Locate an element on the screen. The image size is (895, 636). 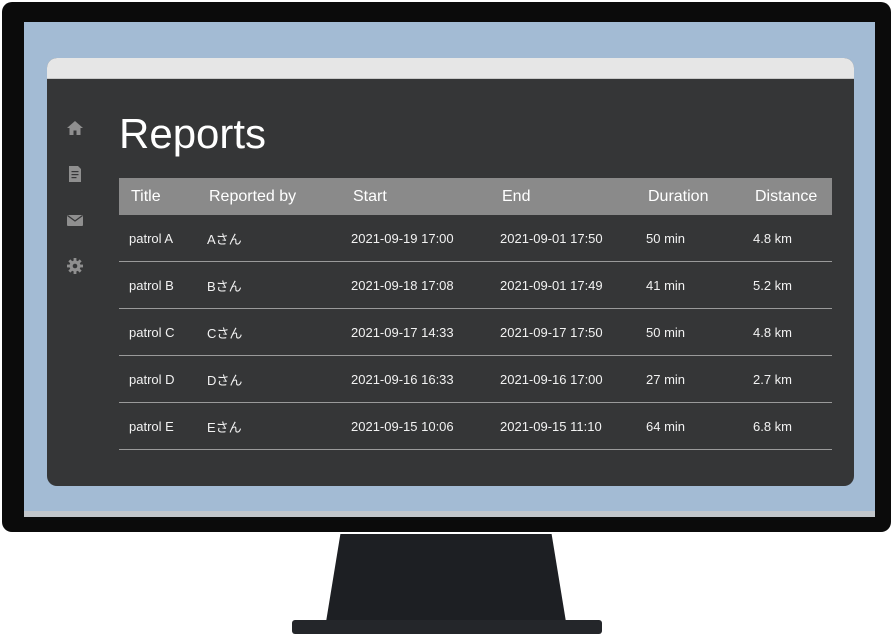
column-header-distance: Distance is located at coordinates (787, 196).